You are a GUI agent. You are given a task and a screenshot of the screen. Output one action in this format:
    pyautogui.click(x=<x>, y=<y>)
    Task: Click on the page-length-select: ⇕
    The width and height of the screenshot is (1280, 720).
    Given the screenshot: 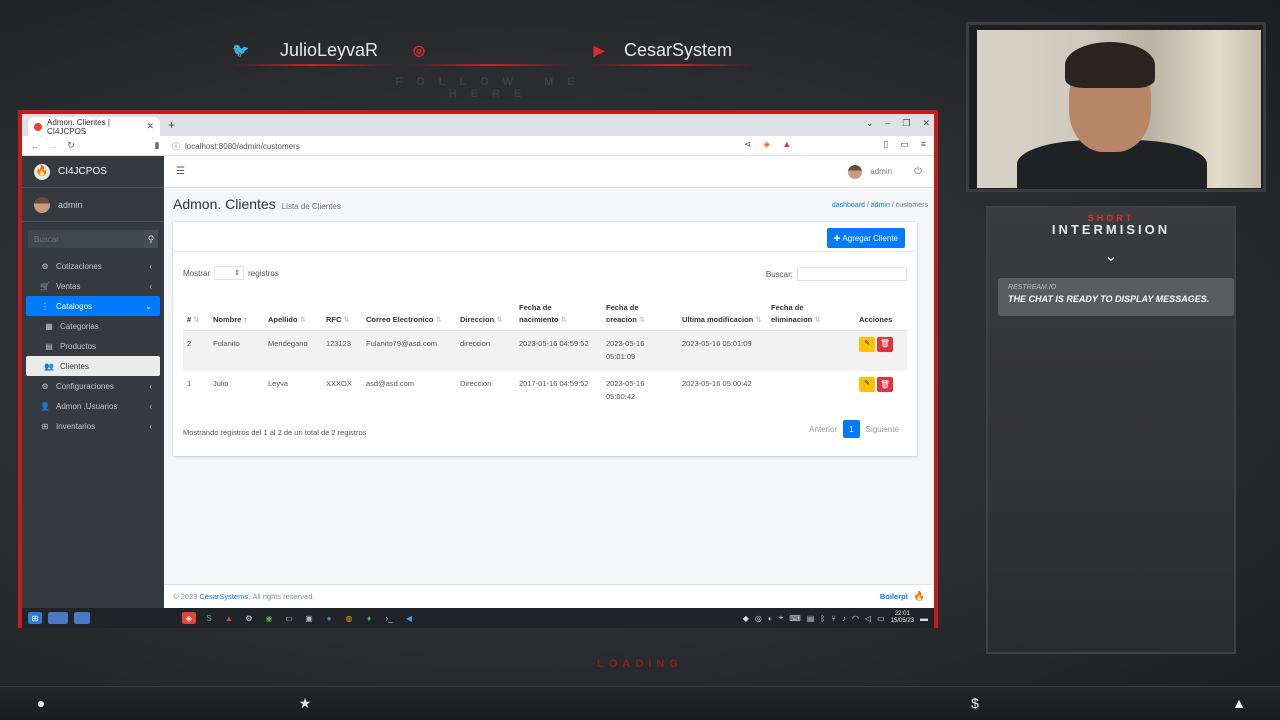 What is the action you would take?
    pyautogui.click(x=229, y=273)
    